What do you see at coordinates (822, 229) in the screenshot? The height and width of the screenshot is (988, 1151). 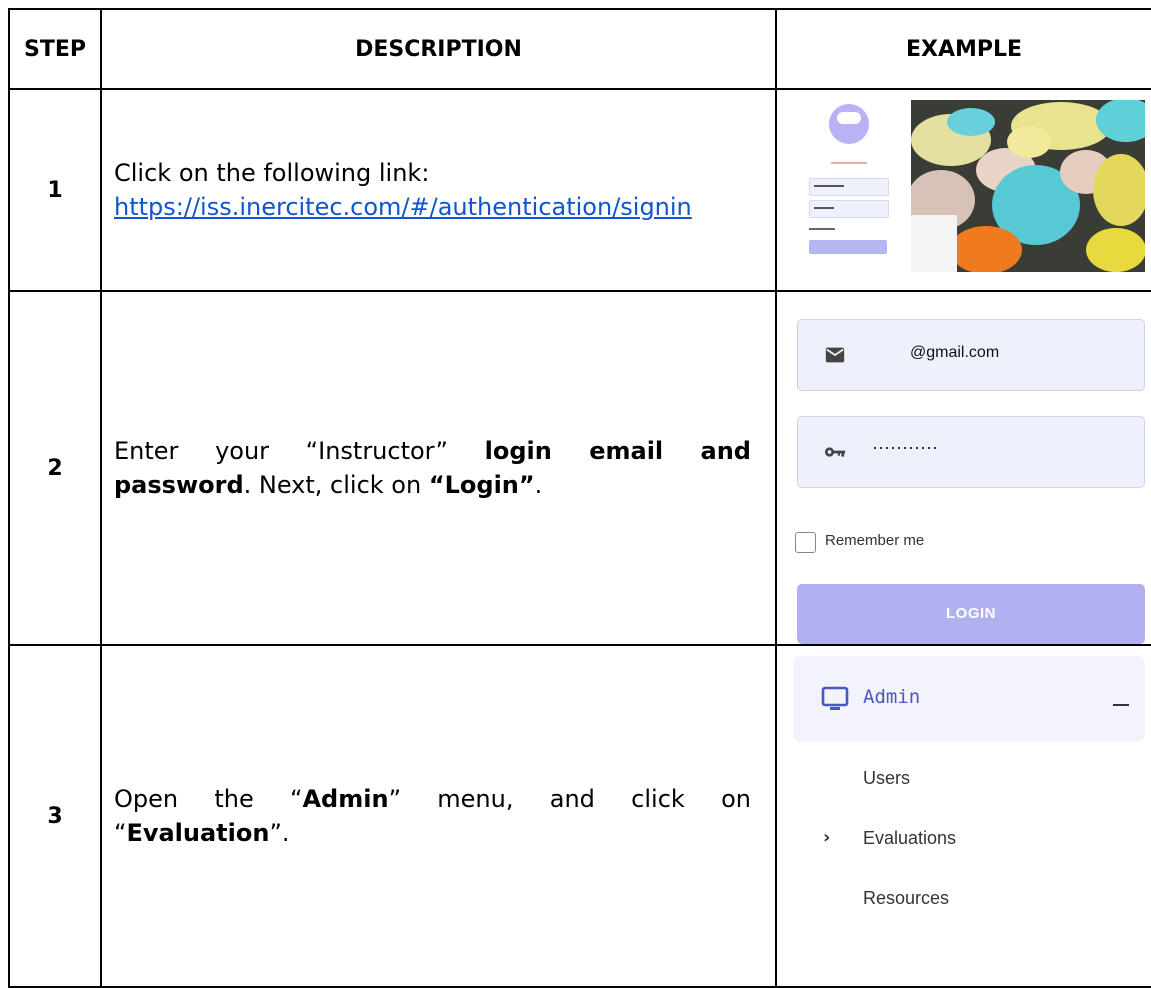 I see `mini-remember` at bounding box center [822, 229].